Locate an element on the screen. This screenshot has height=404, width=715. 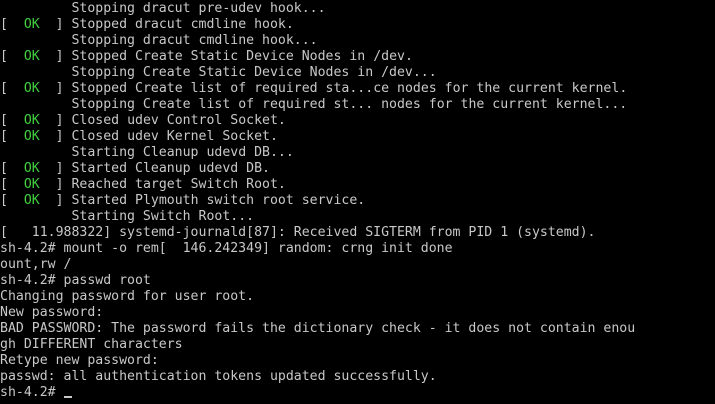
line-text: Retype new password: is located at coordinates (79, 360).